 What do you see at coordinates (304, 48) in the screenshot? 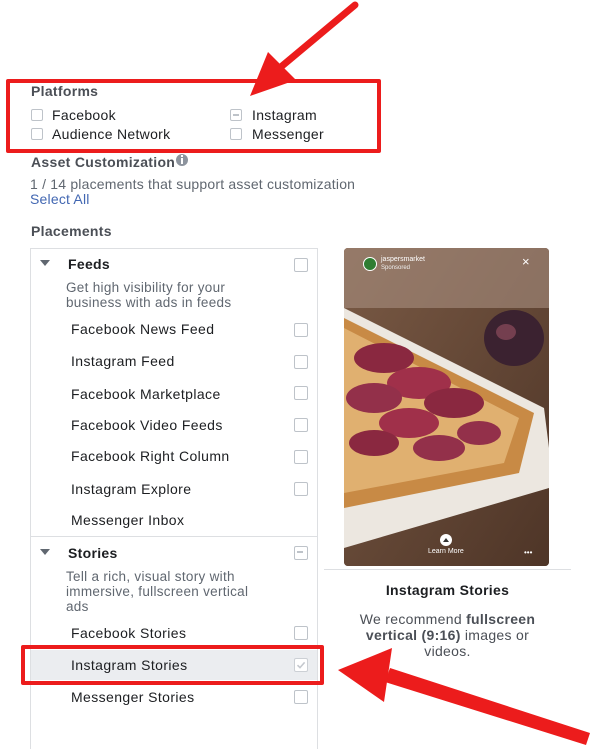
I see `top-arrow-icon` at bounding box center [304, 48].